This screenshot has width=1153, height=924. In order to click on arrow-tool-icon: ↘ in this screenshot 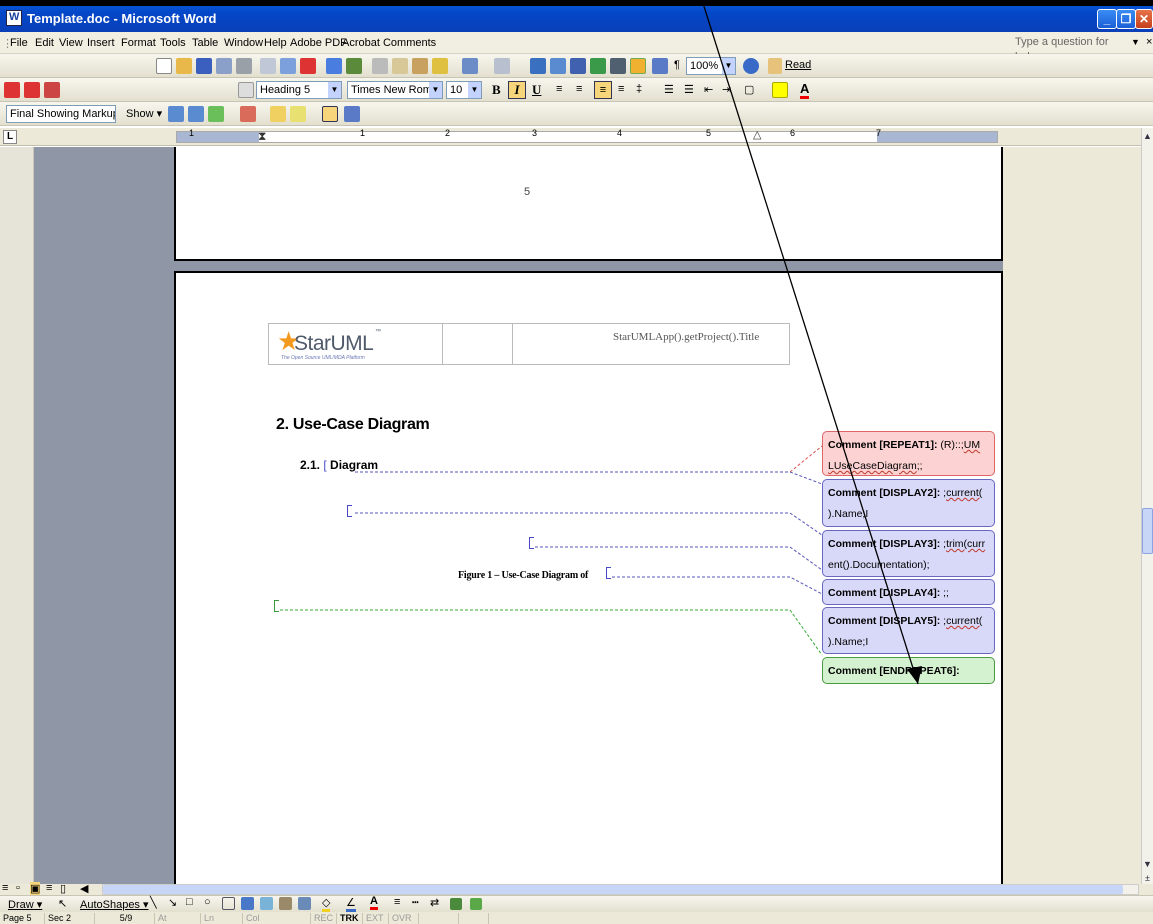, I will do `click(172, 902)`.